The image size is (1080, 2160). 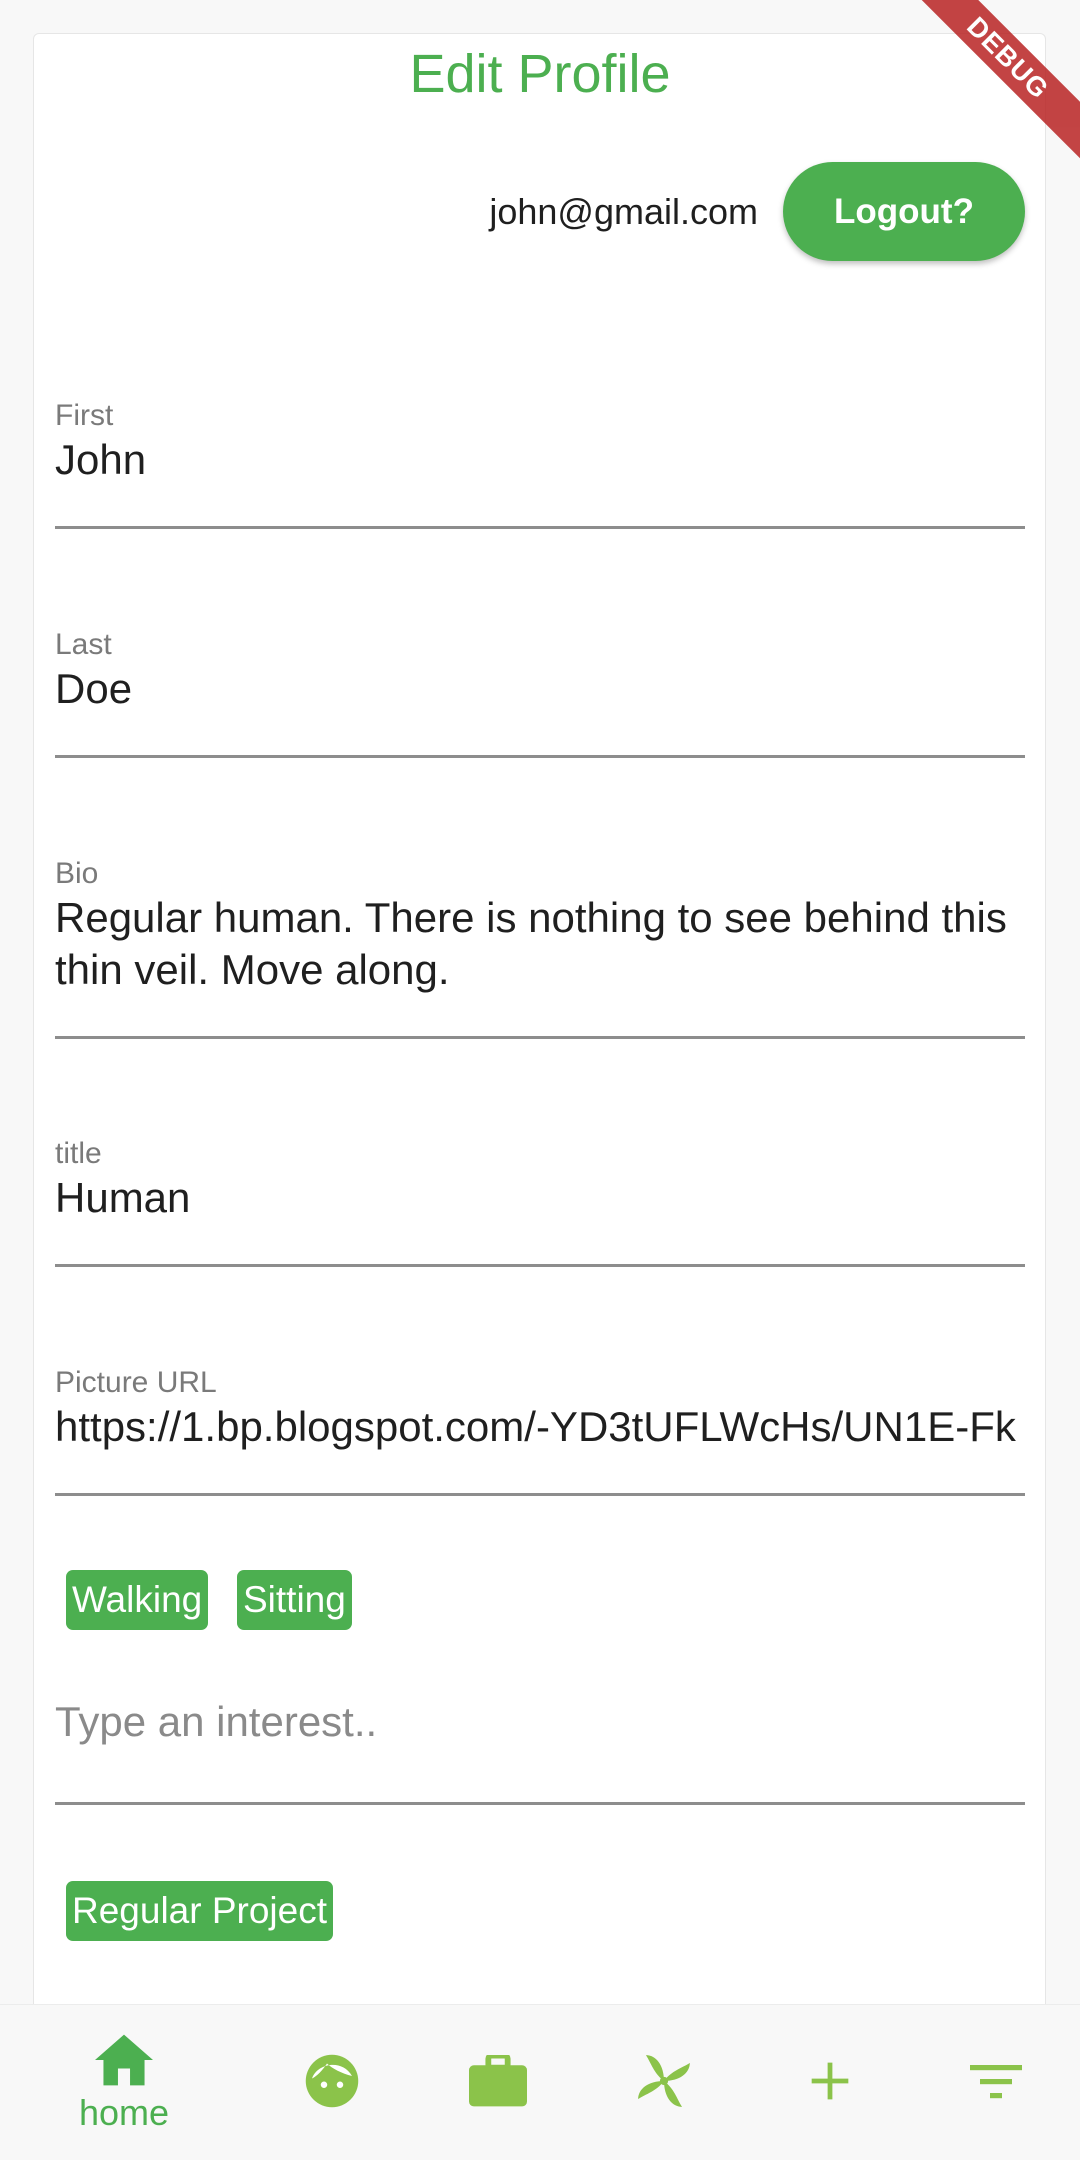 I want to click on project-chip: Regular Project, so click(x=200, y=1911).